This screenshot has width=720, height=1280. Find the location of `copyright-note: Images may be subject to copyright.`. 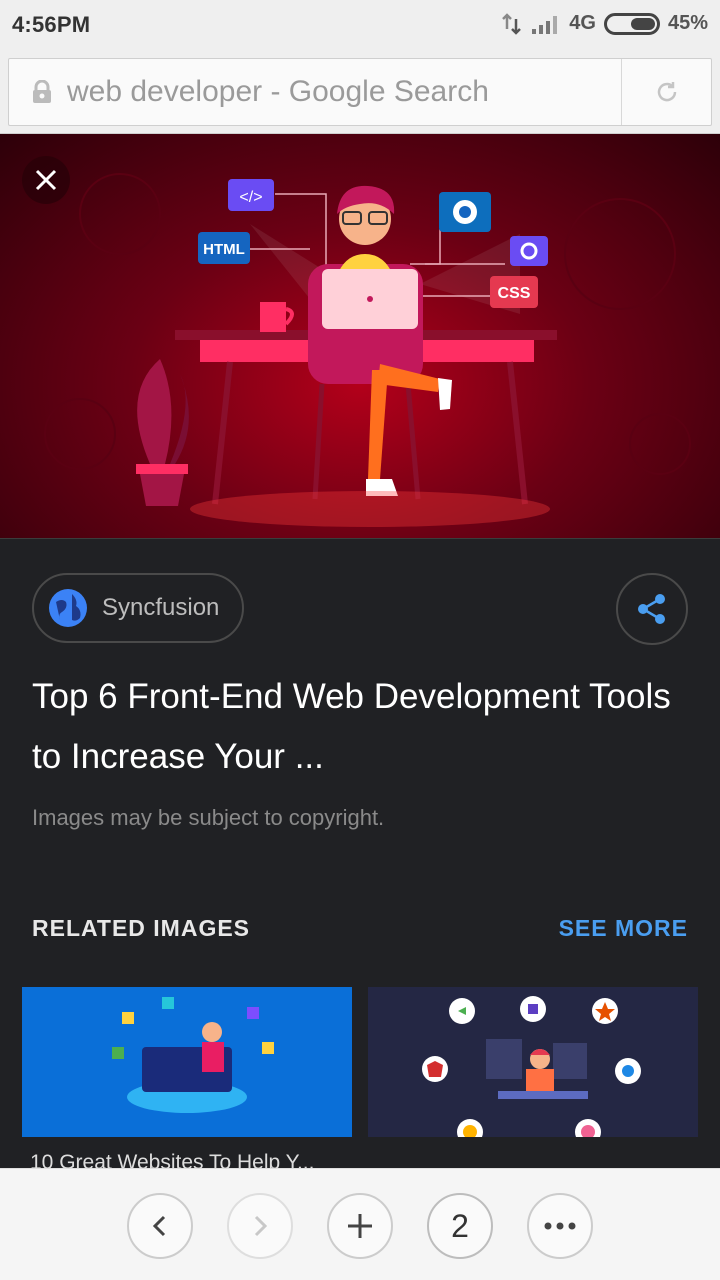

copyright-note: Images may be subject to copyright. is located at coordinates (208, 817).